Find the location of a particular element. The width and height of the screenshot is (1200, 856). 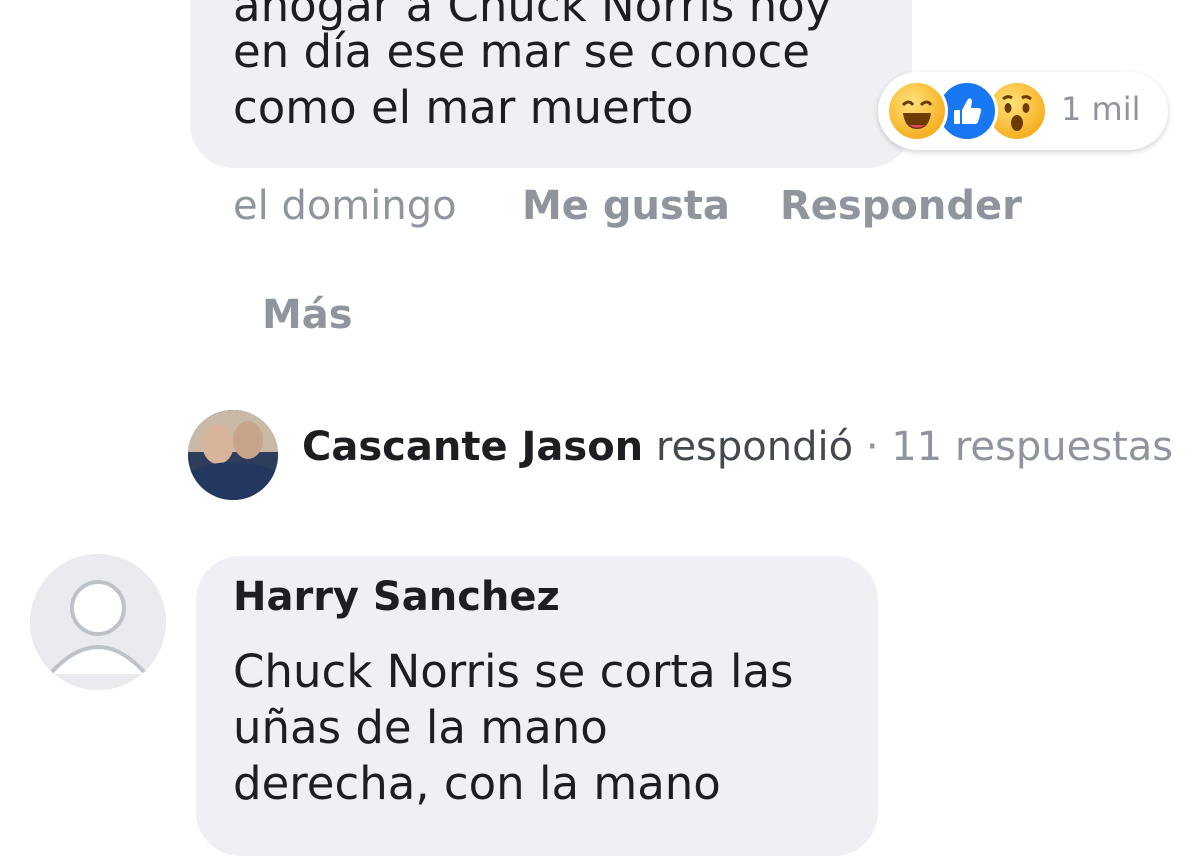

avatar is located at coordinates (233, 455).